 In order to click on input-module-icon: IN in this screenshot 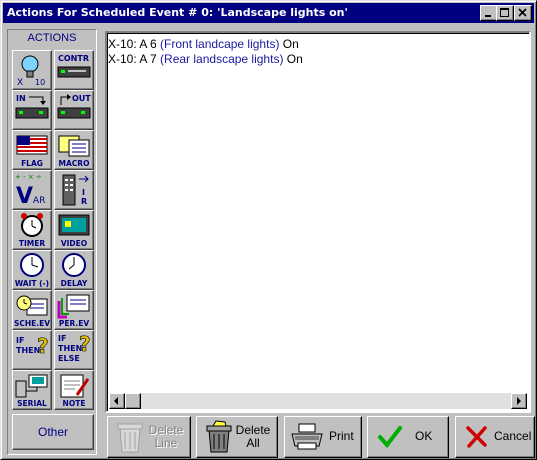, I will do `click(32, 106)`.